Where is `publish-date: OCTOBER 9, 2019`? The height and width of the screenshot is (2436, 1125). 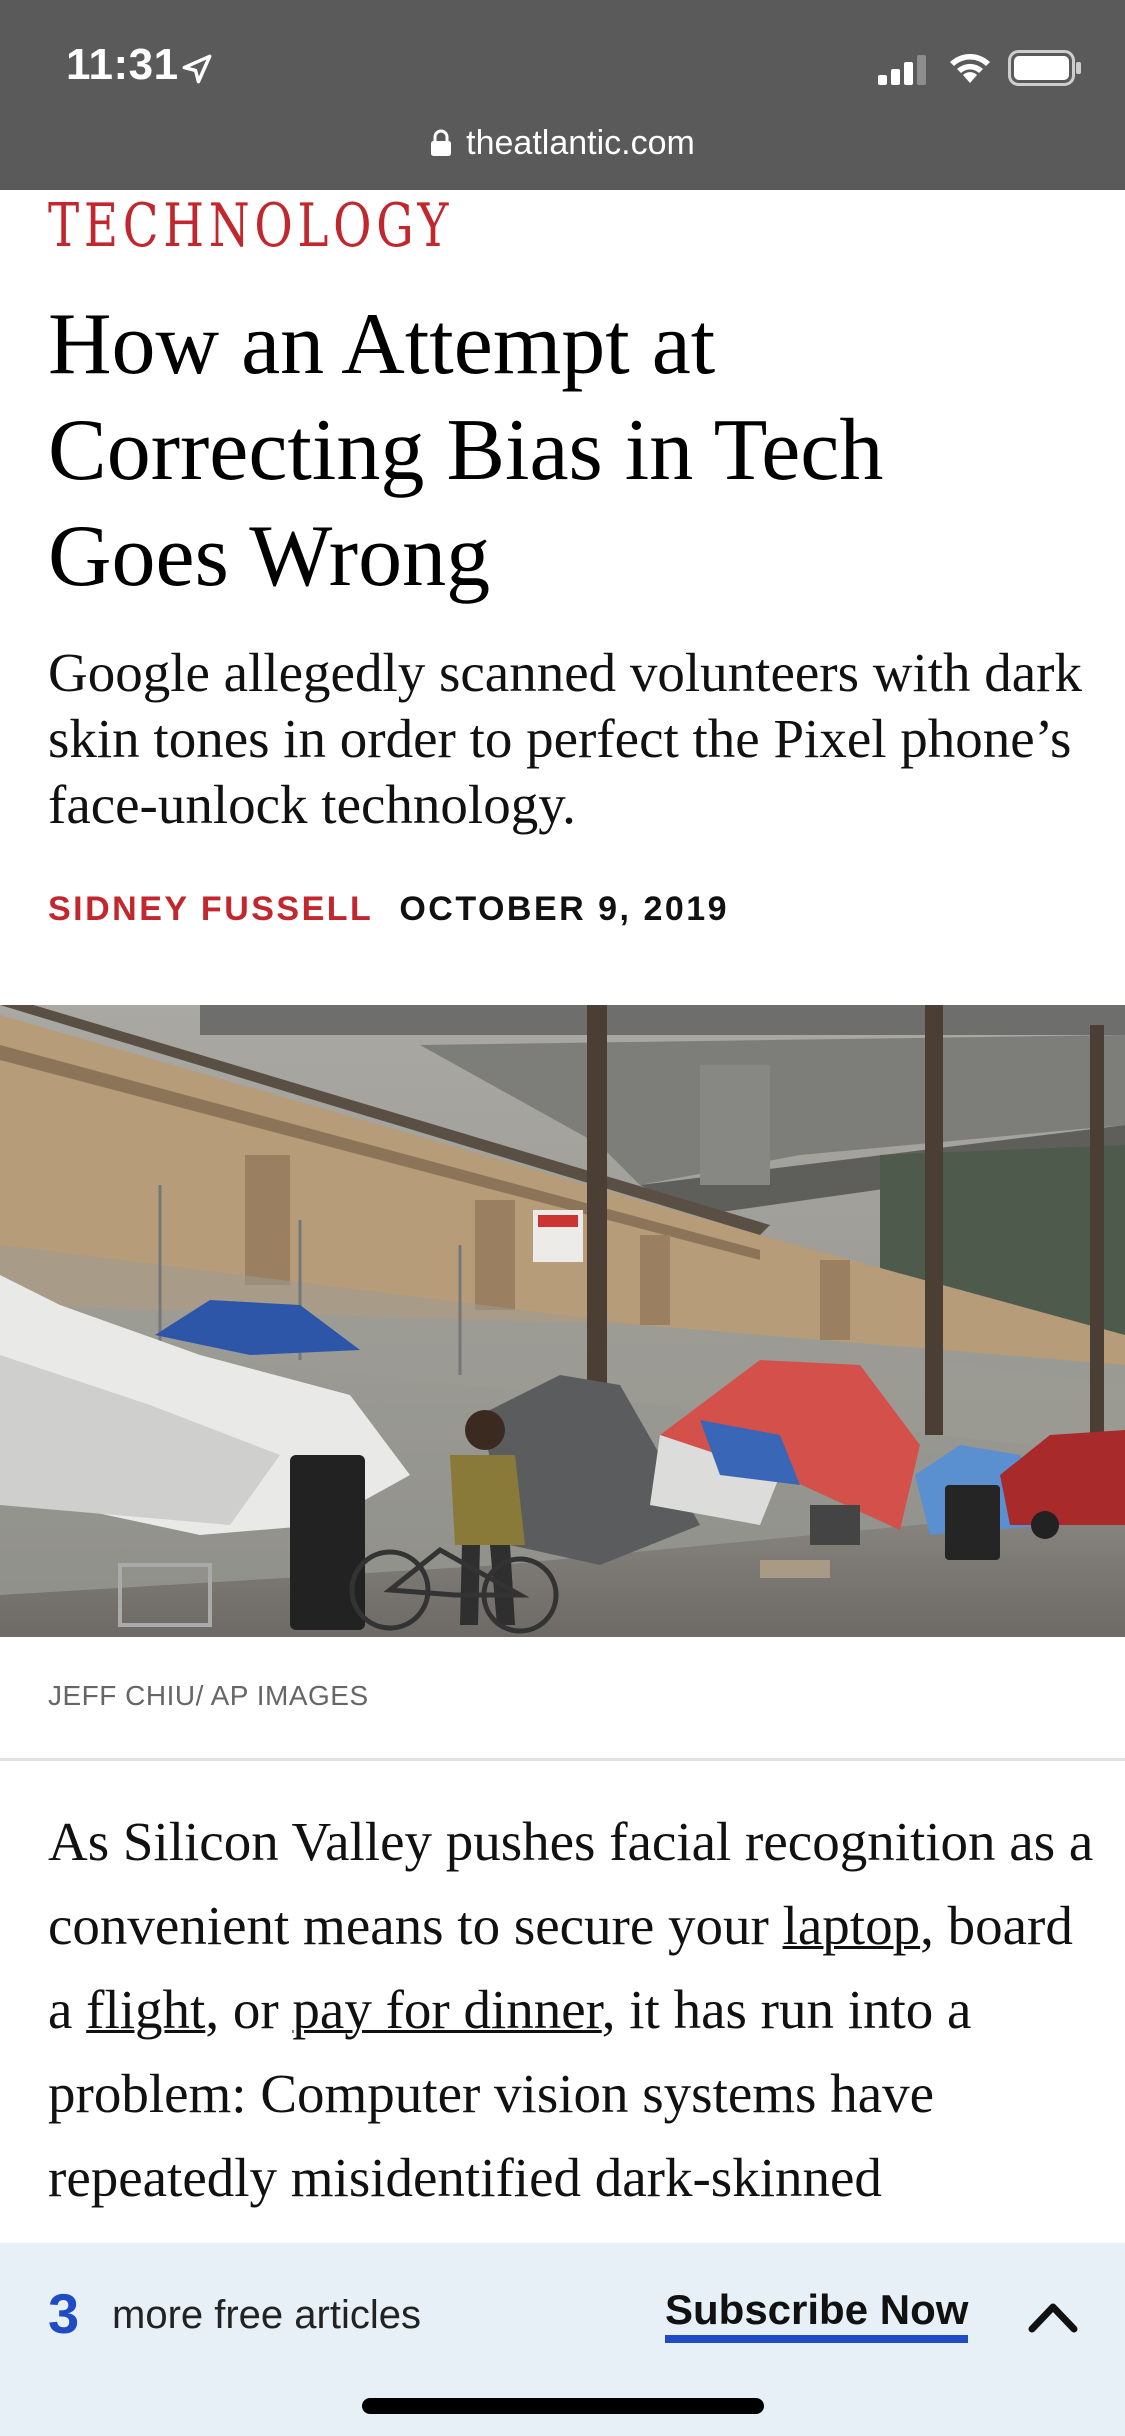
publish-date: OCTOBER 9, 2019 is located at coordinates (564, 909).